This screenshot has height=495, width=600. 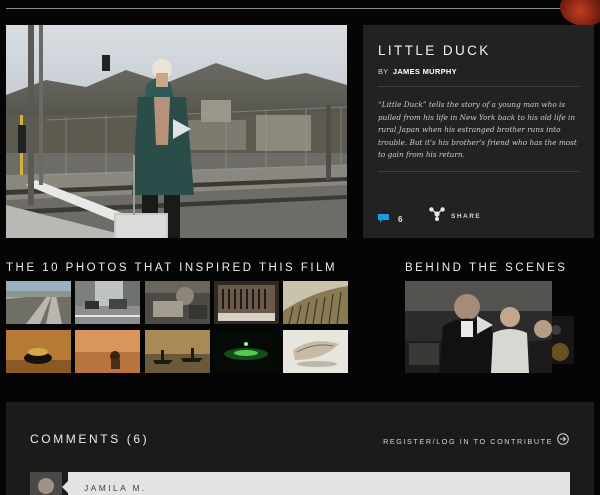 What do you see at coordinates (383, 219) in the screenshot?
I see `speech-bubble-icon` at bounding box center [383, 219].